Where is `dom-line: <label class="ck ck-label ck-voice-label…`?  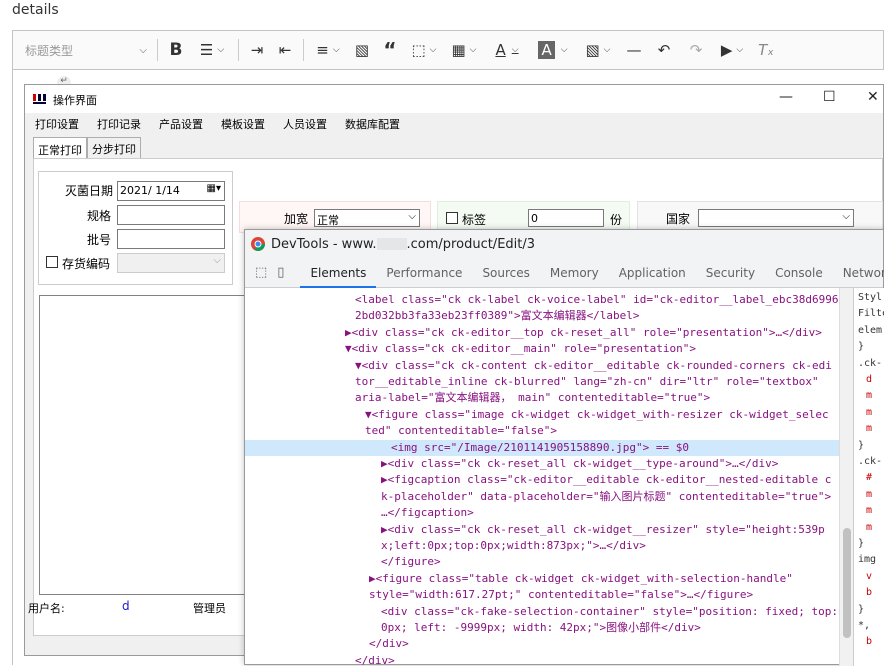 dom-line: <label class="ck ck-label ck-voice-label… is located at coordinates (596, 300).